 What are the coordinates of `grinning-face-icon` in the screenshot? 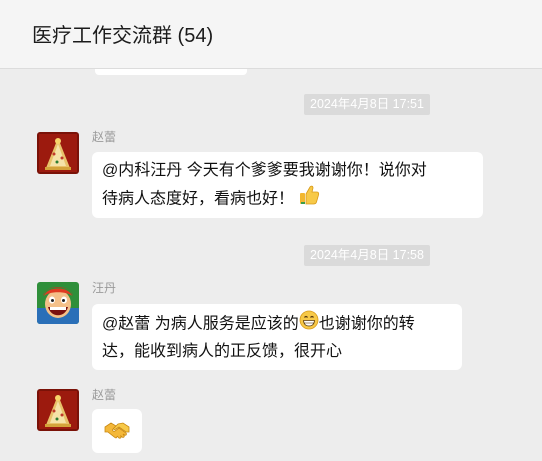 It's located at (309, 324).